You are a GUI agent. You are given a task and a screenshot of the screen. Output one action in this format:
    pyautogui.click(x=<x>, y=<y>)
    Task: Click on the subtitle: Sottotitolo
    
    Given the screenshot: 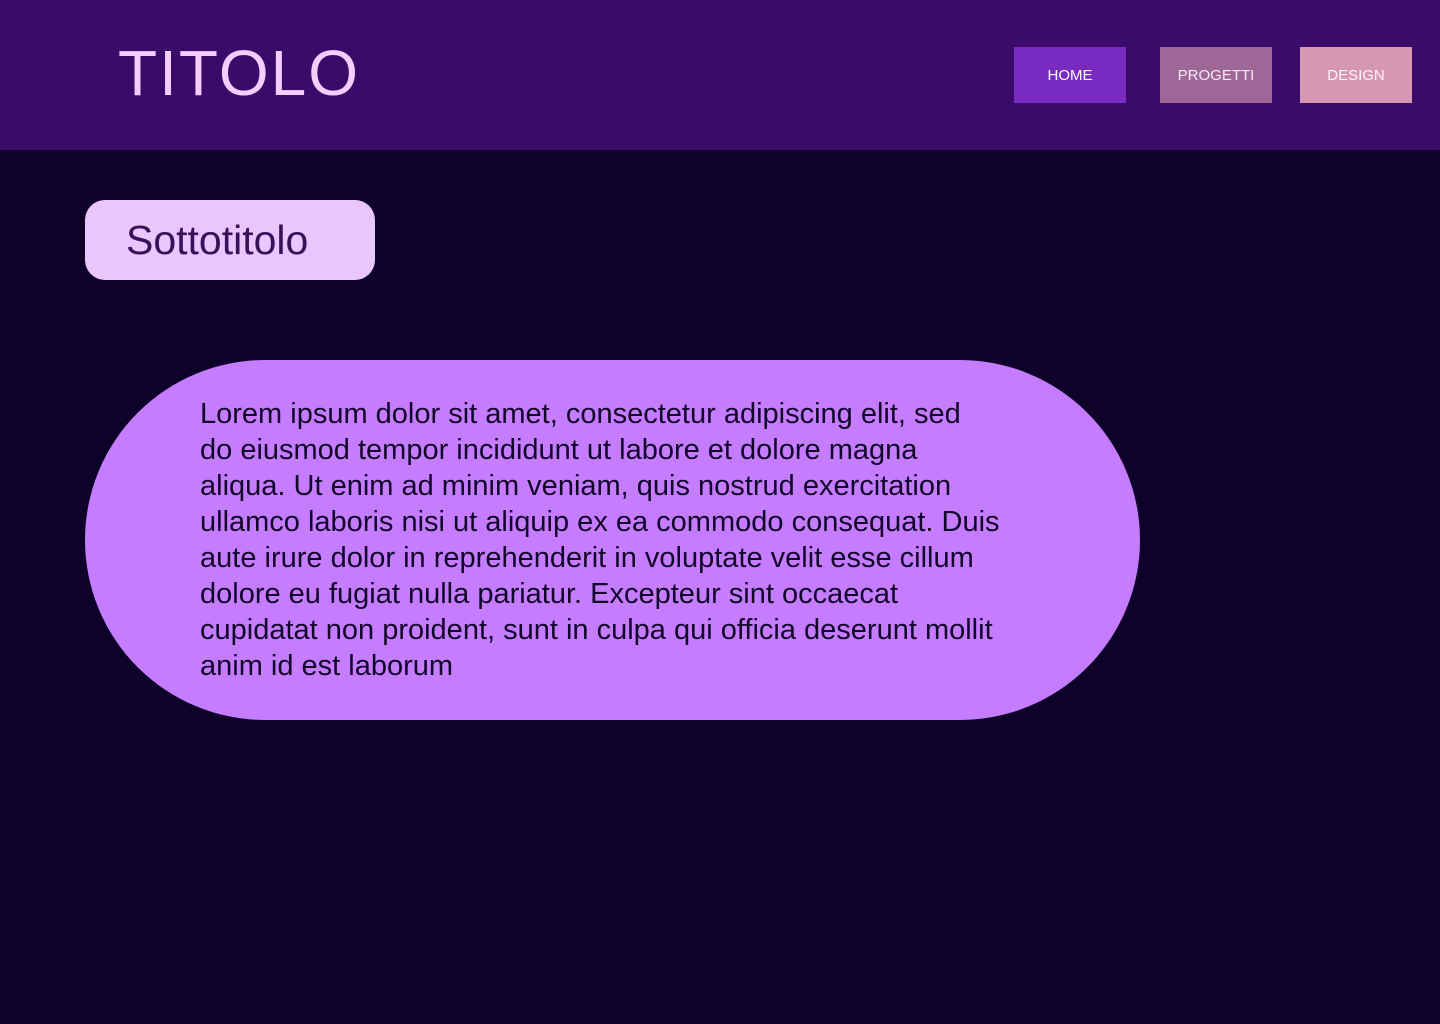 What is the action you would take?
    pyautogui.click(x=217, y=240)
    